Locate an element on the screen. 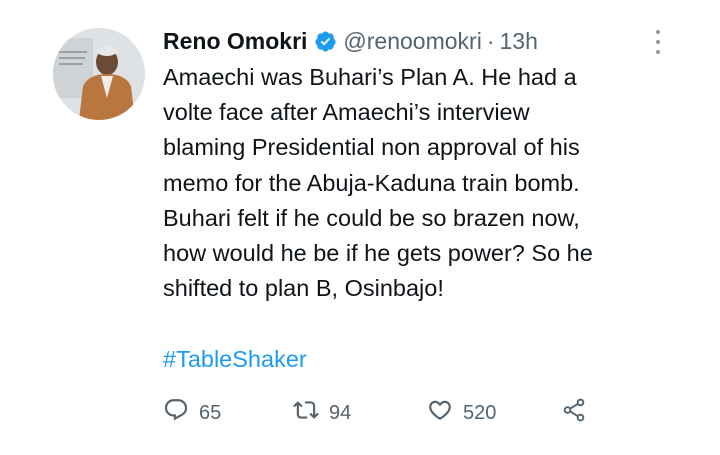 This screenshot has width=720, height=455. retweet-button: 94 is located at coordinates (322, 413).